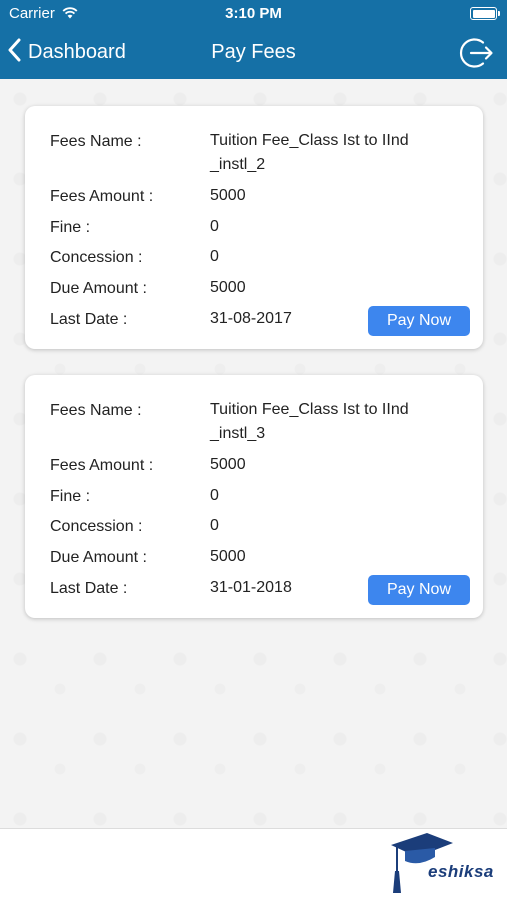  I want to click on fees-name-value: Tuition Fee_Class Ist to IInd _instl_3, so click(325, 422).